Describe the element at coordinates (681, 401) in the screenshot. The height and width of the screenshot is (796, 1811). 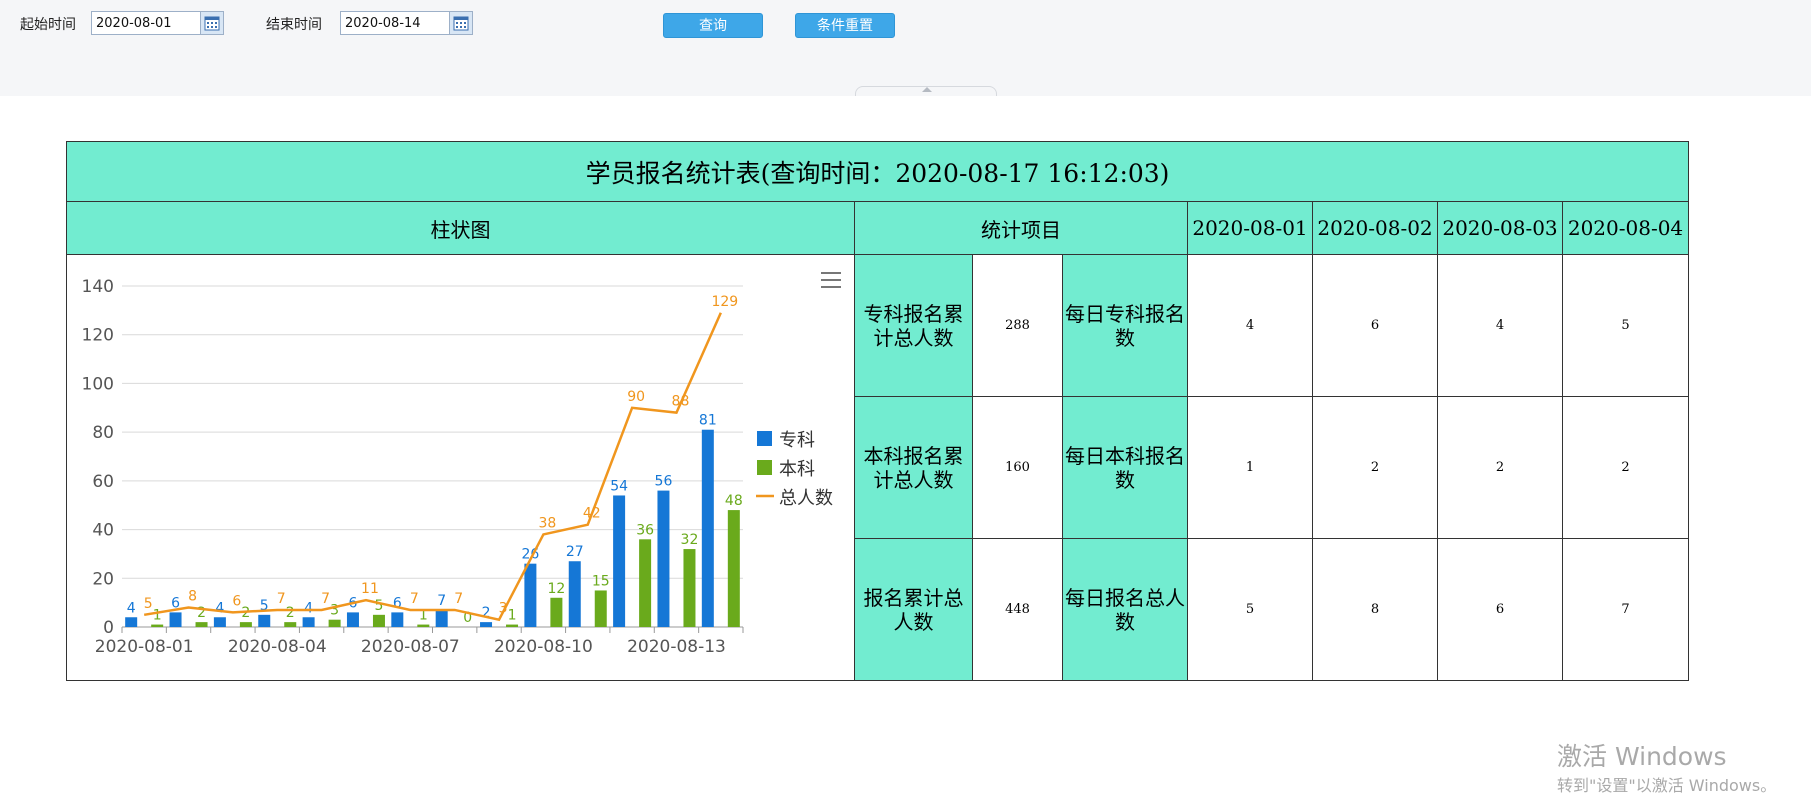
I see `data-label: 88` at that location.